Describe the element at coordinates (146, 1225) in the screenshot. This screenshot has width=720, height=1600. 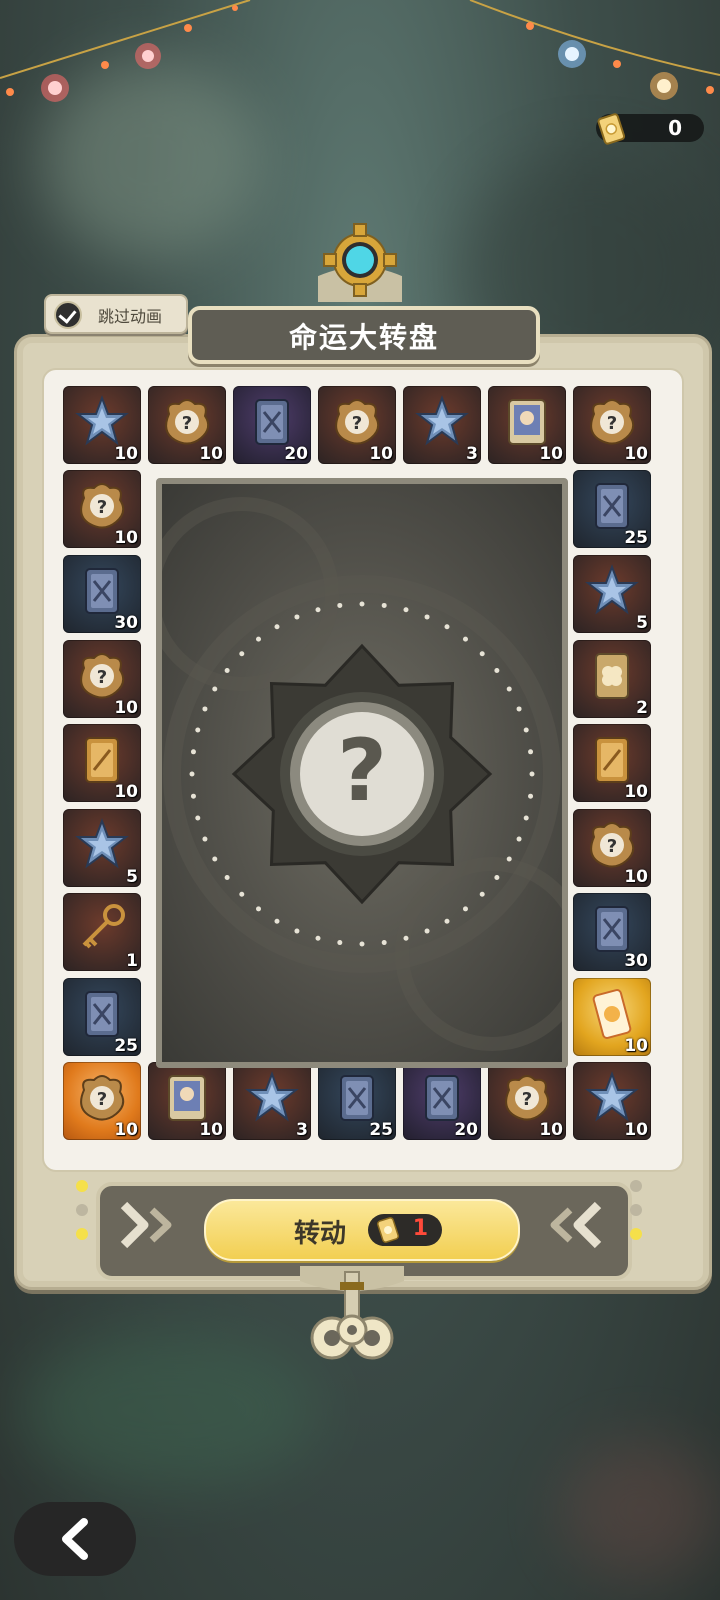
I see `chevron-right-icon` at that location.